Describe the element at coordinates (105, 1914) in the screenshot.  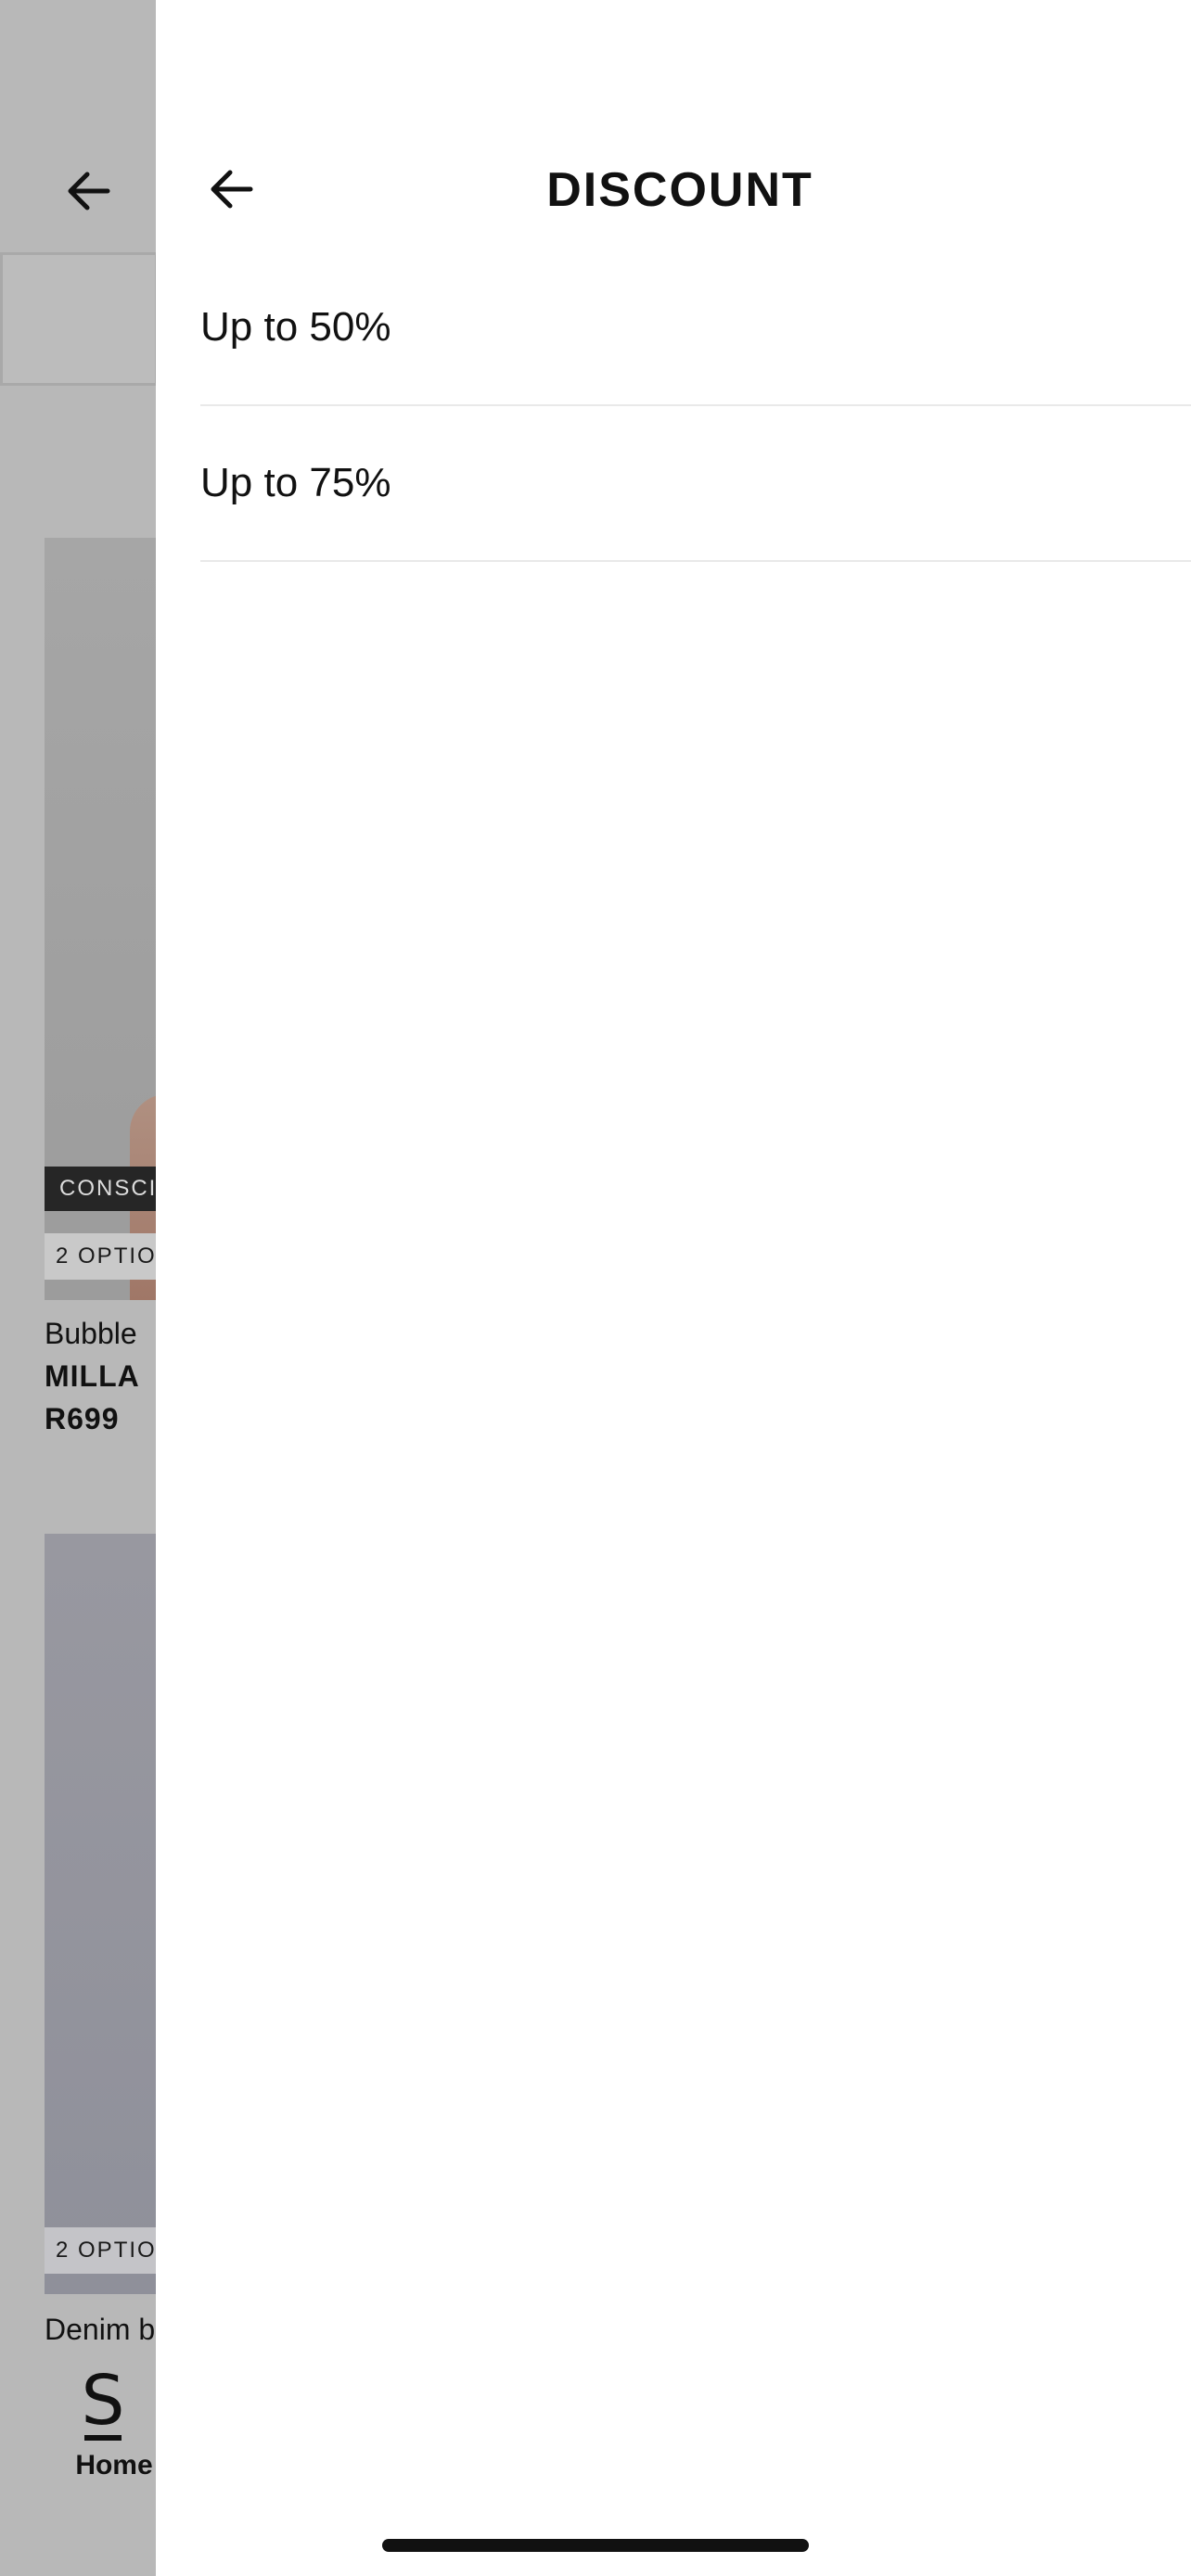
I see `product-image` at that location.